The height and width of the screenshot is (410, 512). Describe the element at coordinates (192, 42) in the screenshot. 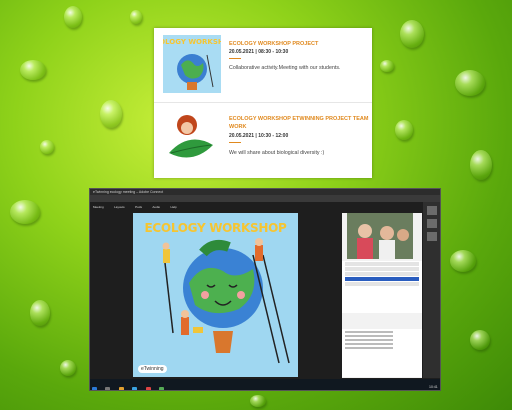

I see `svg-text: ECOLOGY WORKSHOP` at that location.